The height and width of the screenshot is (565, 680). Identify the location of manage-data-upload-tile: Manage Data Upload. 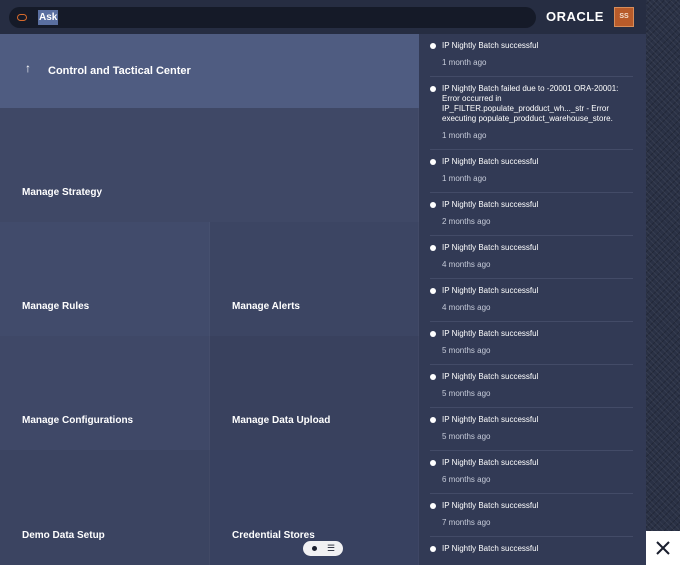
(314, 393).